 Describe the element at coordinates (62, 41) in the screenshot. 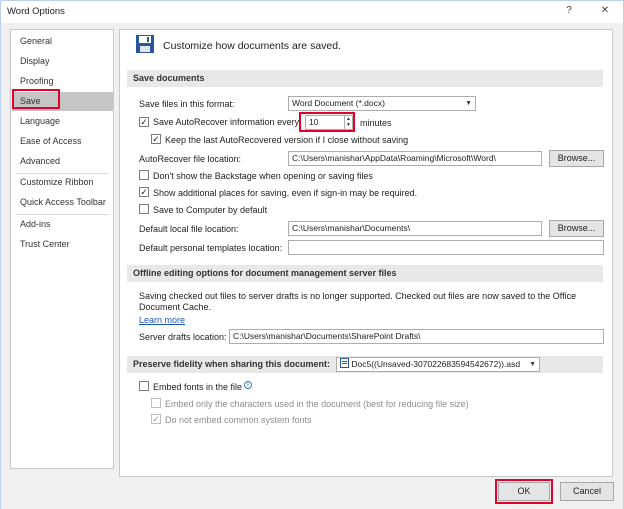

I see `sidebar-item-general: General` at that location.